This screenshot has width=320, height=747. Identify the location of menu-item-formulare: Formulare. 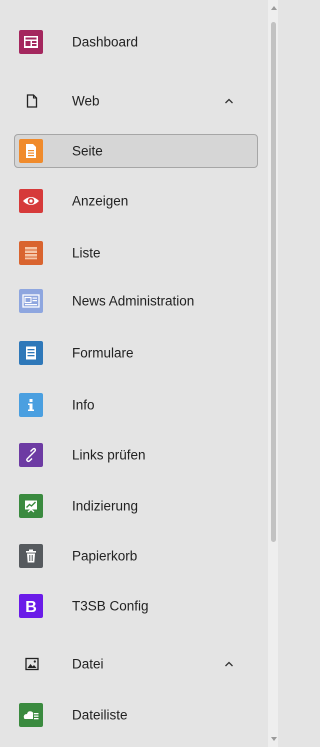
(136, 353).